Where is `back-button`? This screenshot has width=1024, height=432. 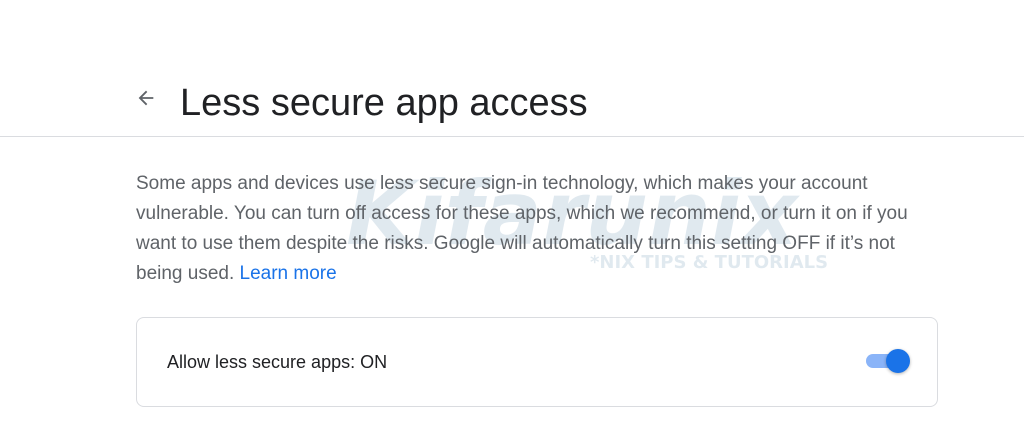
back-button is located at coordinates (146, 100).